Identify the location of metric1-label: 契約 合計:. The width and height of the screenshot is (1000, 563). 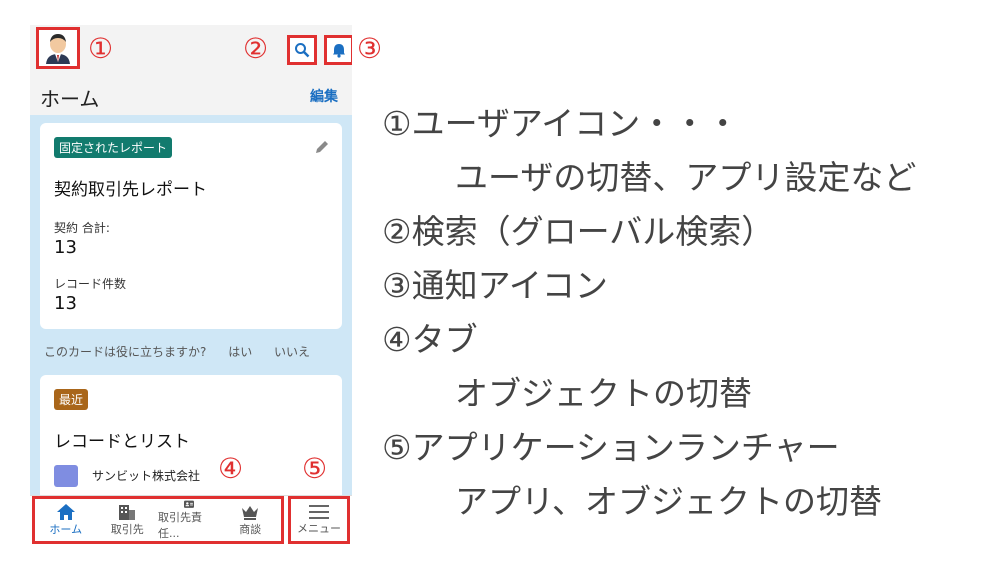
(82, 228).